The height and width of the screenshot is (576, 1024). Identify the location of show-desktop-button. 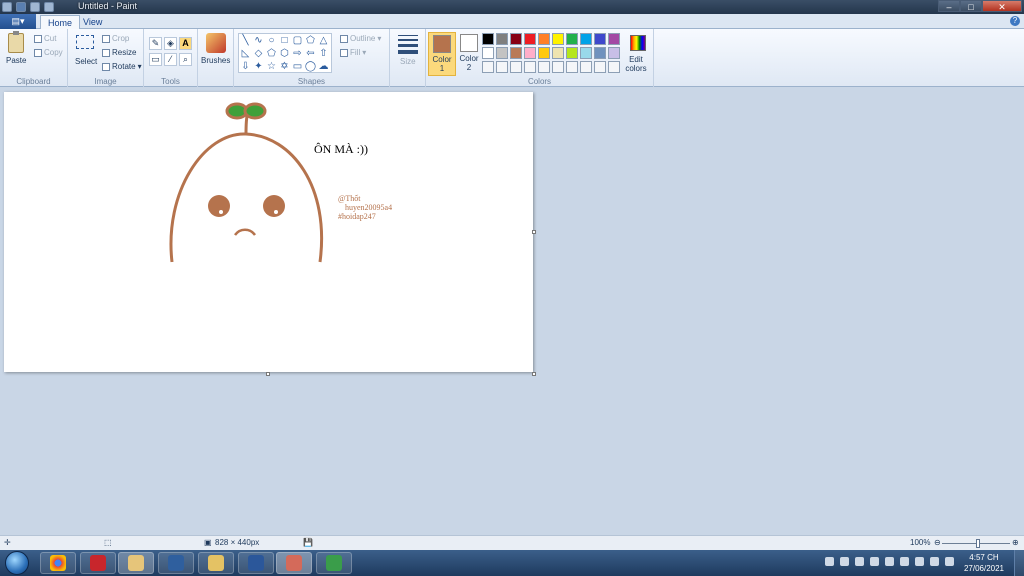
(1019, 563).